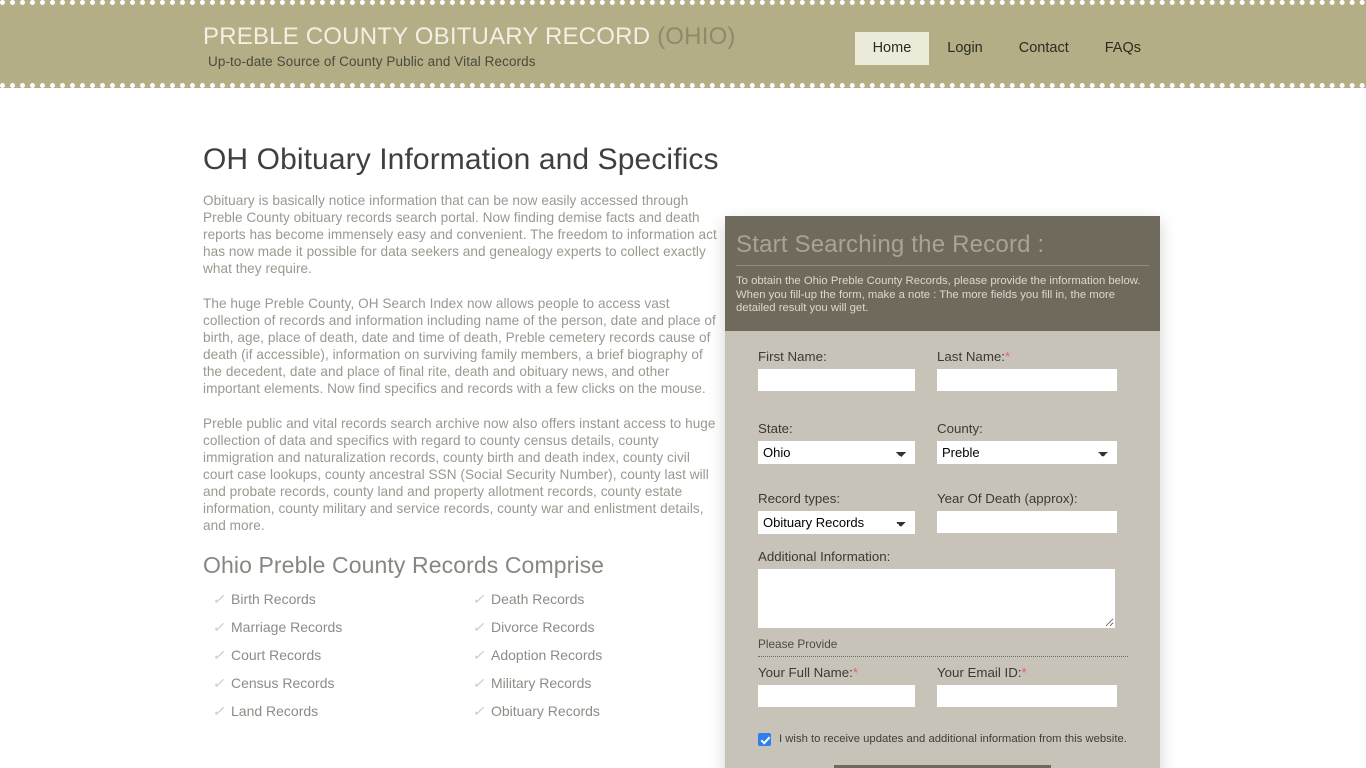  I want to click on site-title-main: PREBLE COUNTY OBITUARY RECORD, so click(430, 36).